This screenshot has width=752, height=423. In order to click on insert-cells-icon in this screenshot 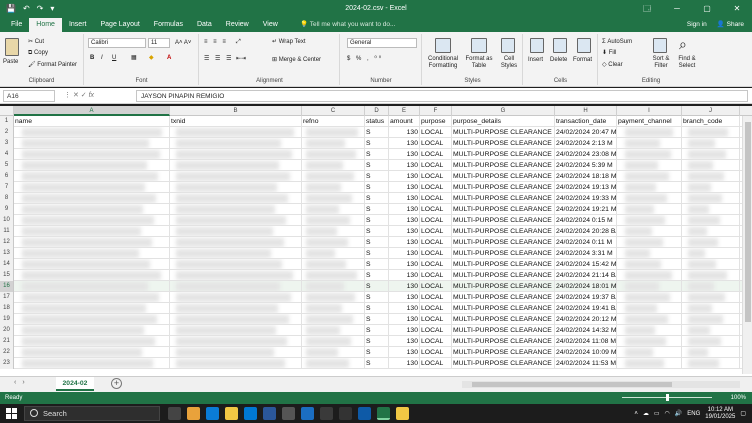, I will do `click(537, 45)`.